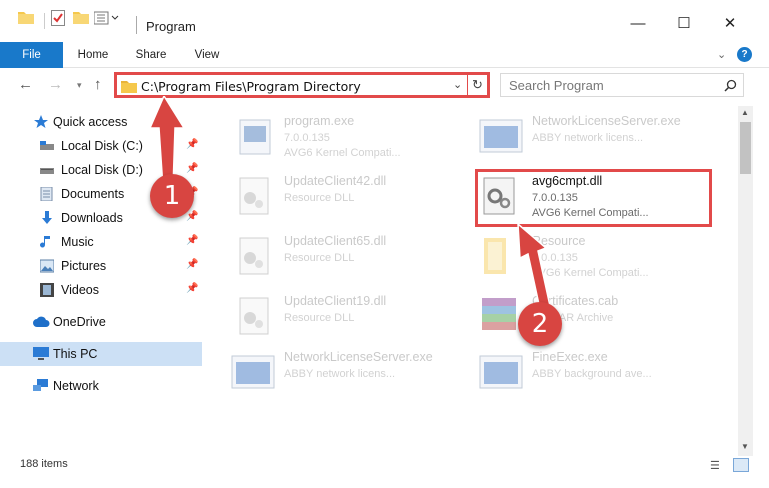 The image size is (769, 488). I want to click on close-button: ✕, so click(730, 24).